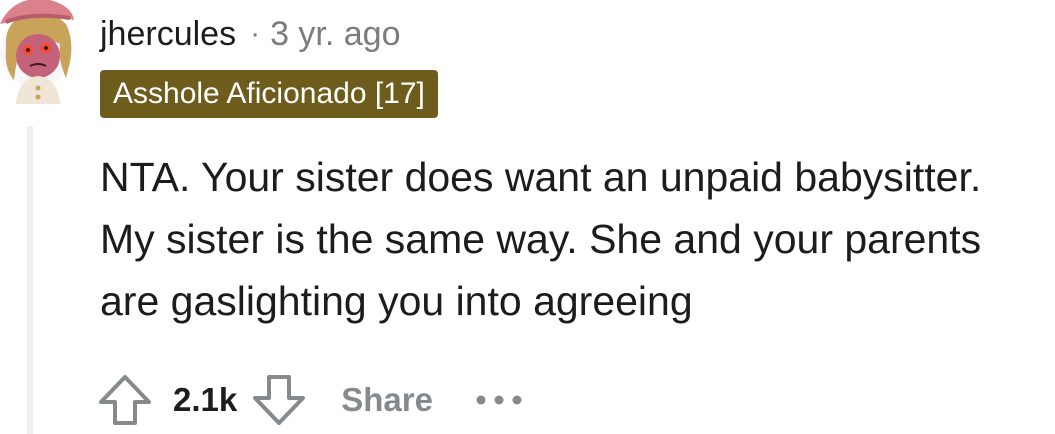  Describe the element at coordinates (269, 94) in the screenshot. I see `user-flair-badge: Asshole Aficionado [17]` at that location.